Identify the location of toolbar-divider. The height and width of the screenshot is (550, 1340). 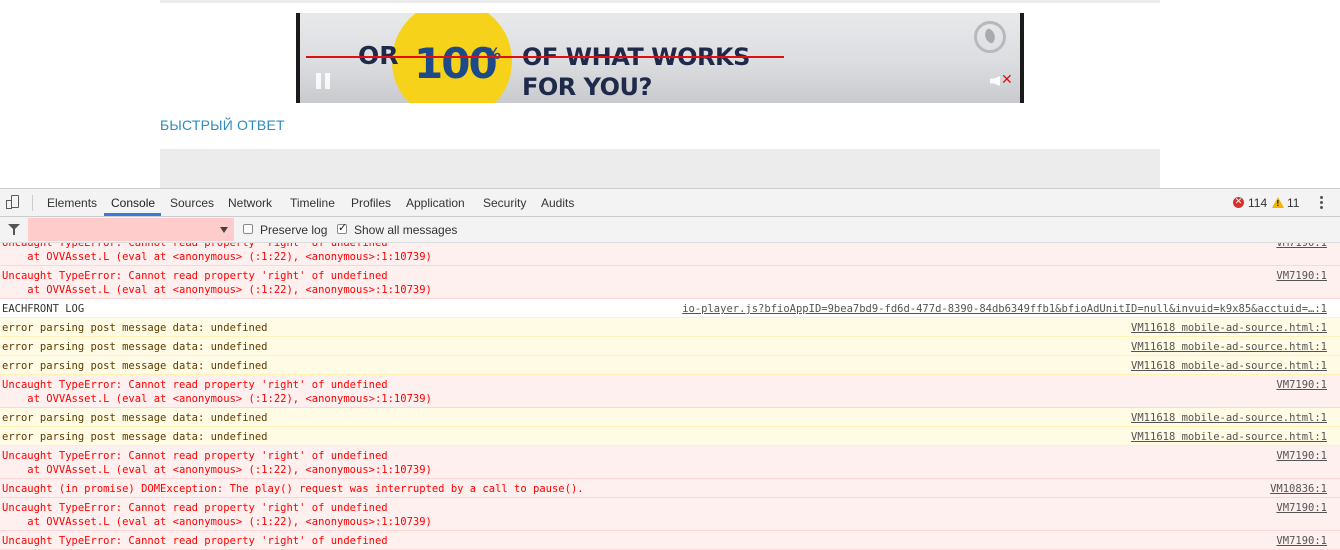
(32, 203).